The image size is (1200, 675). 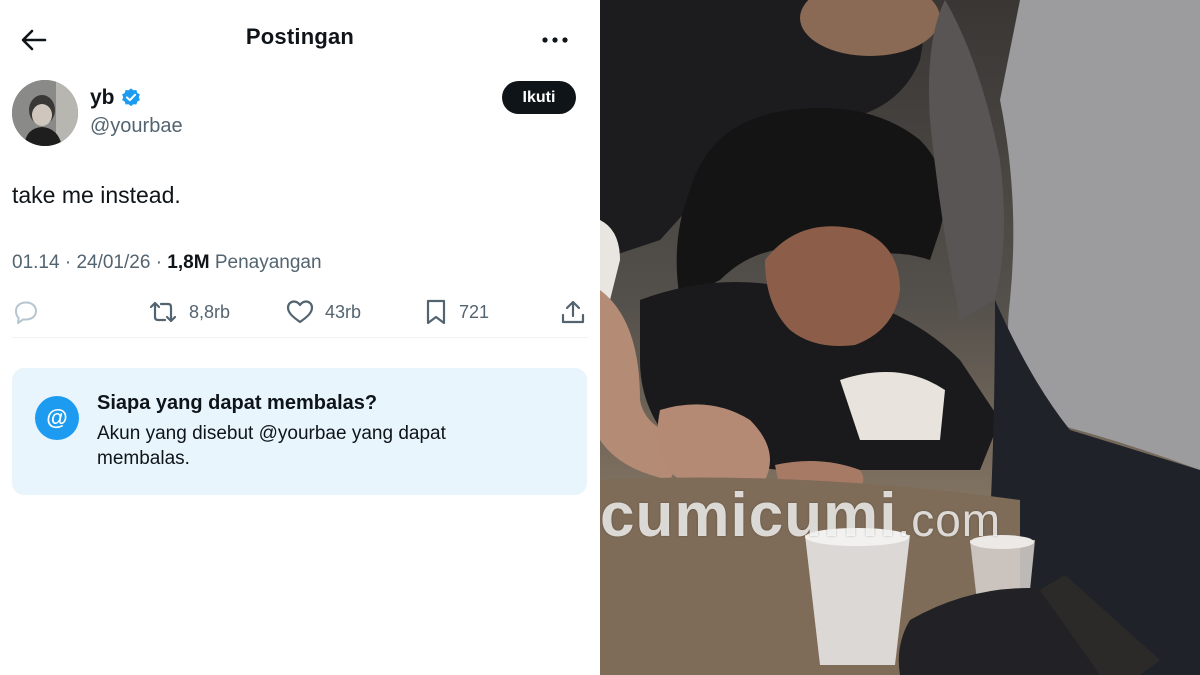 What do you see at coordinates (130, 97) in the screenshot?
I see `verified-badge-icon` at bounding box center [130, 97].